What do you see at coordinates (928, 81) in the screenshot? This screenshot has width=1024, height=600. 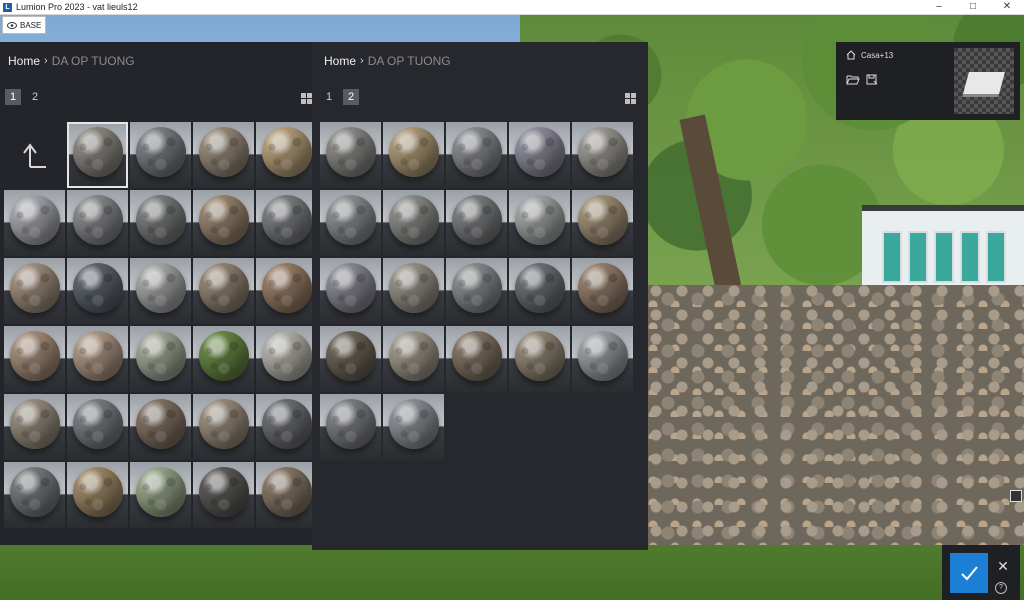 I see `project-panel: Casa+13` at bounding box center [928, 81].